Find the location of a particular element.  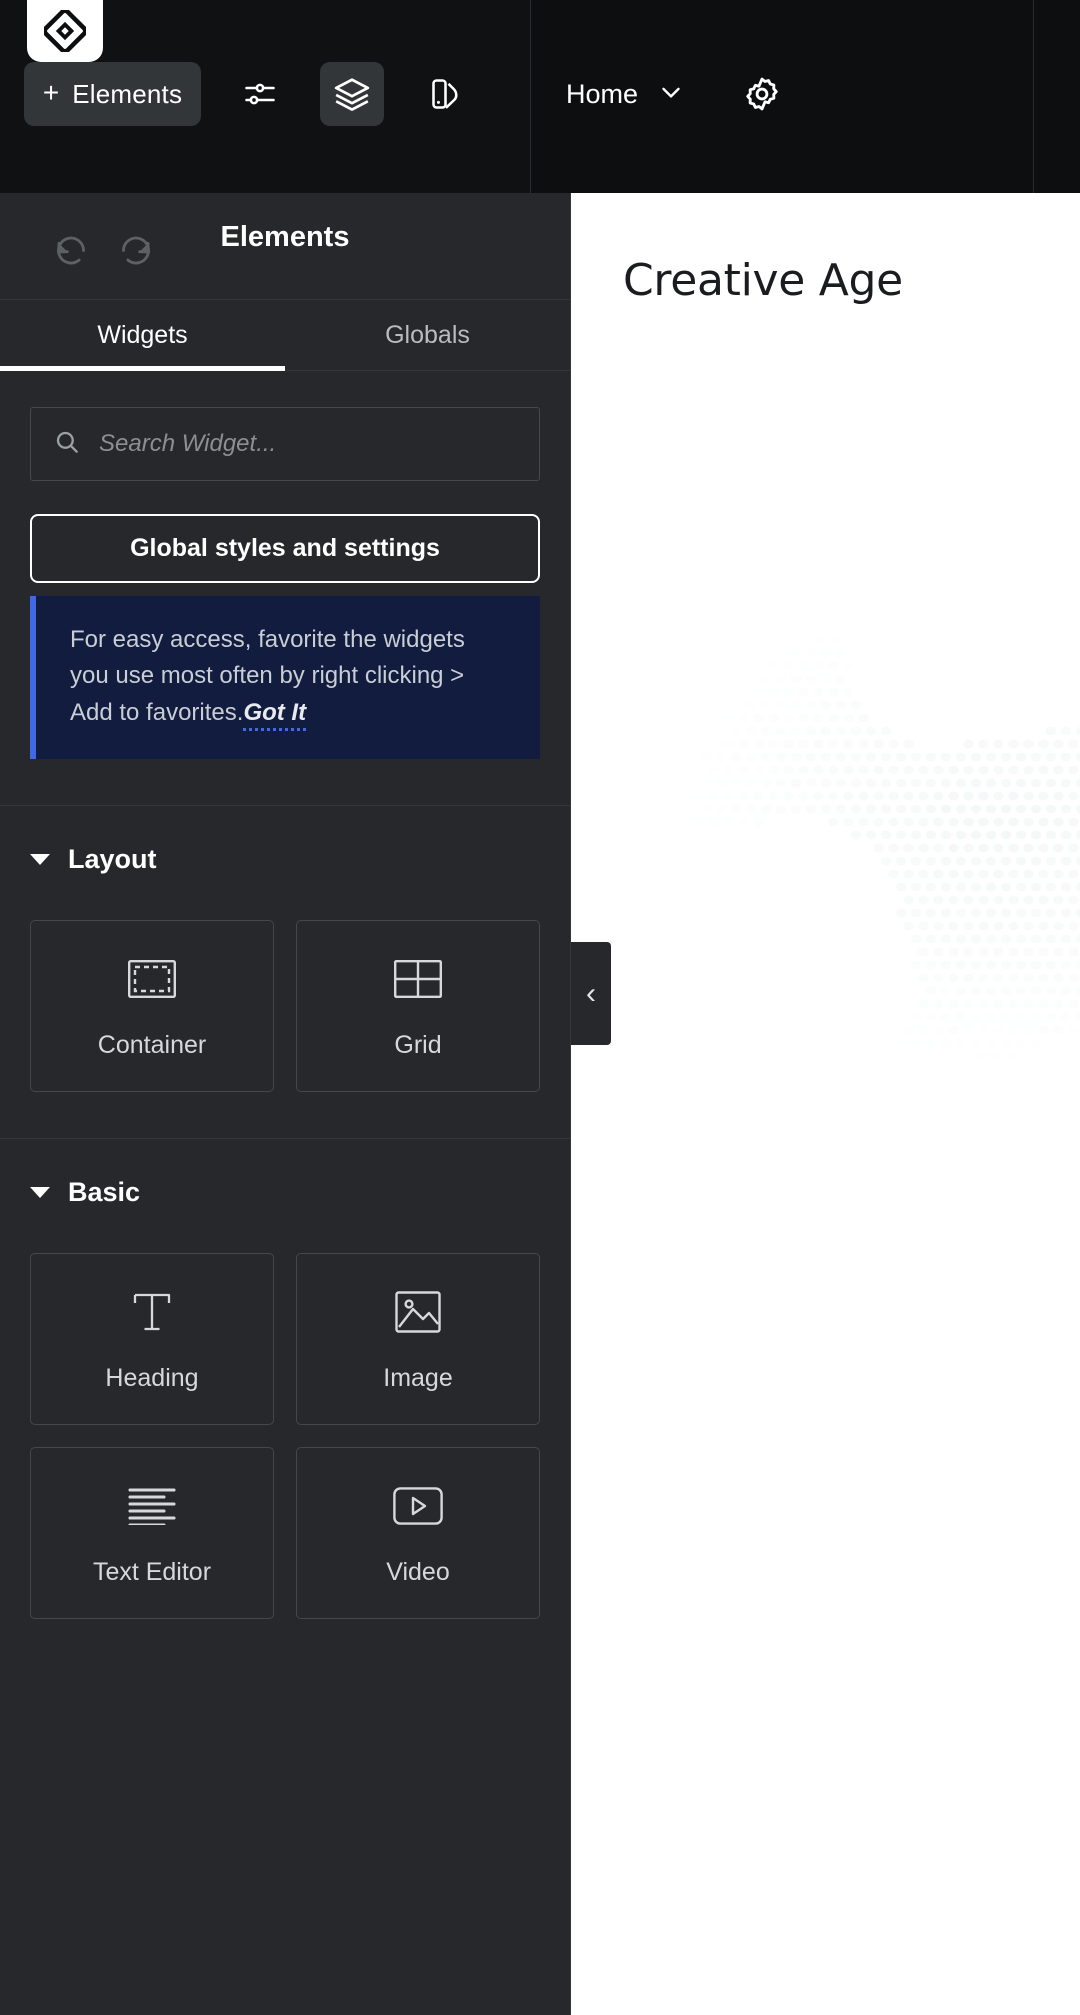

container-icon is located at coordinates (152, 979).